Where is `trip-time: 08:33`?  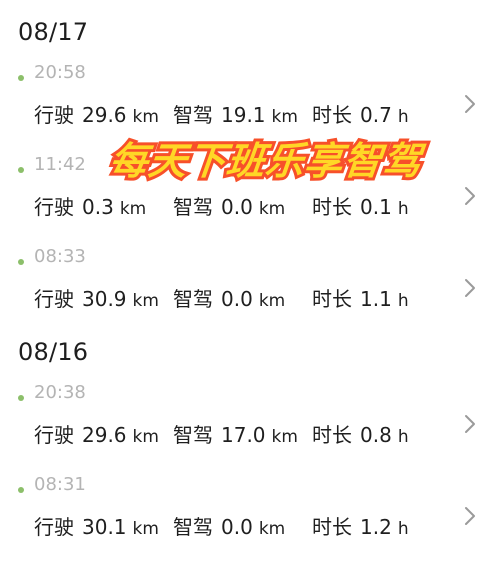 trip-time: 08:33 is located at coordinates (60, 256).